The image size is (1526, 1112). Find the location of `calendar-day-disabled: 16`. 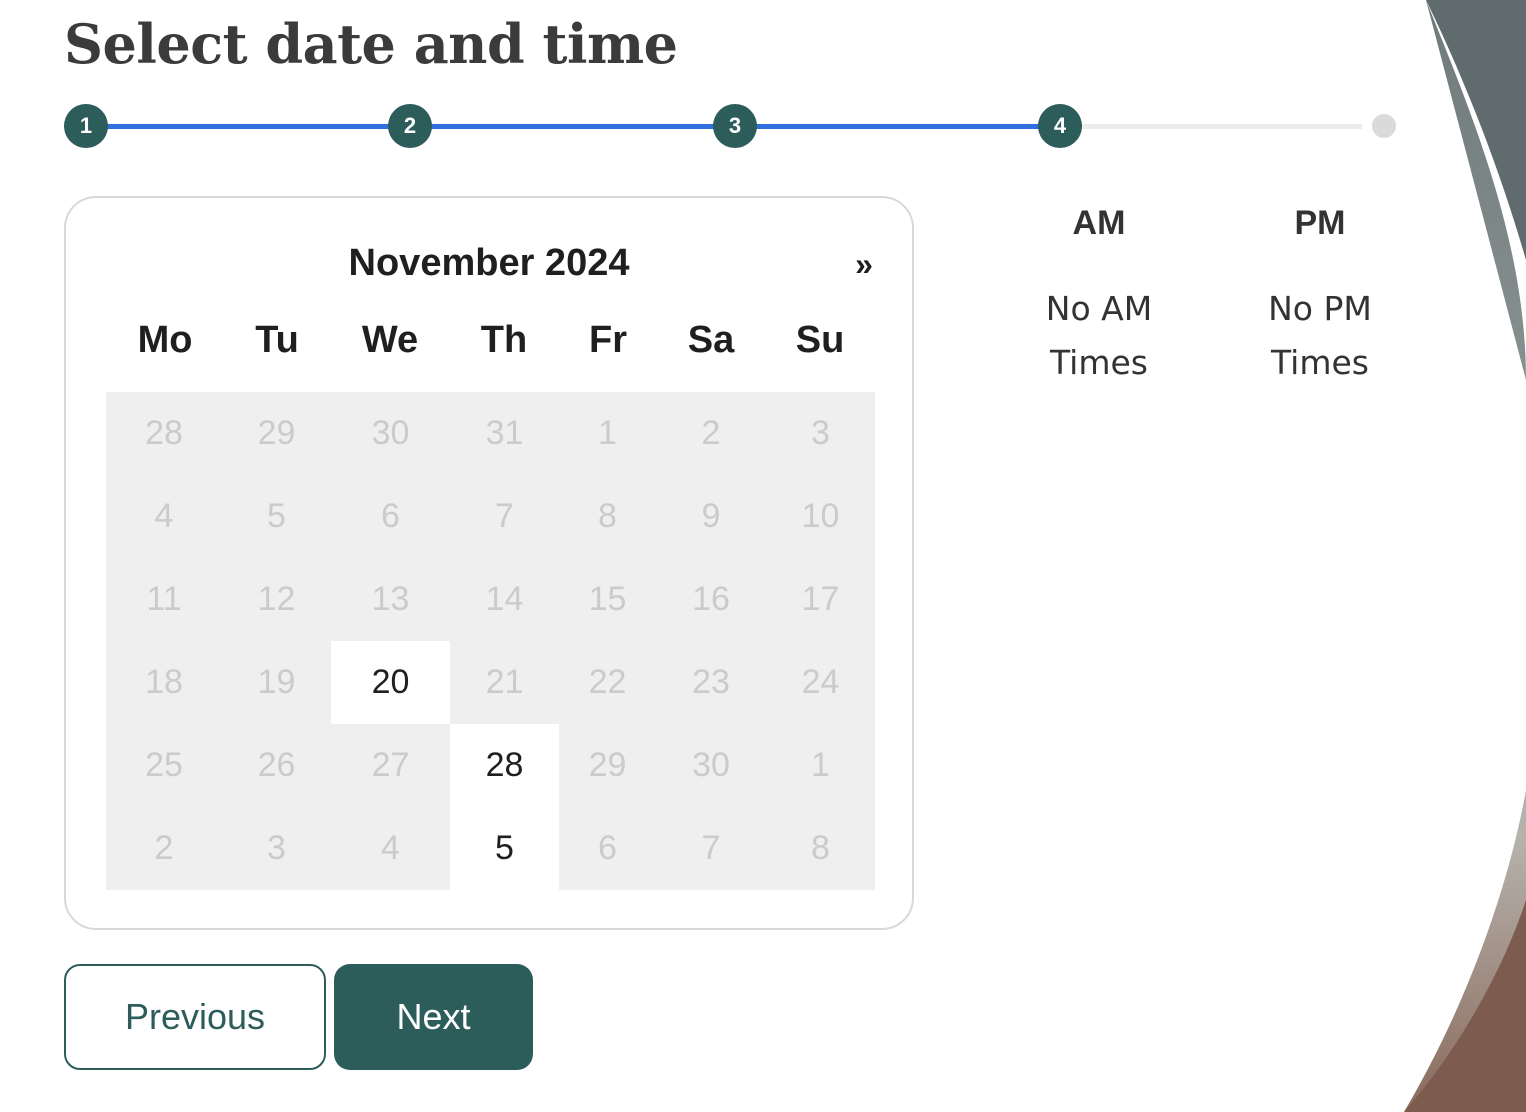

calendar-day-disabled: 16 is located at coordinates (711, 599).